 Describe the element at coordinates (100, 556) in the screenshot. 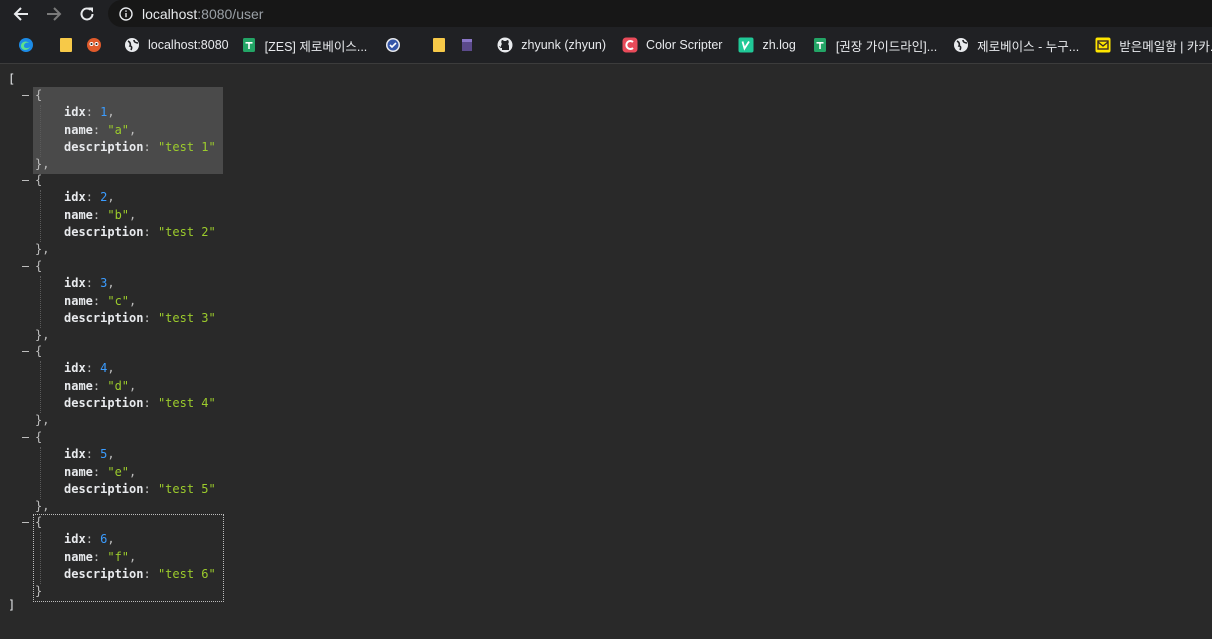

I see `field-name: name: "f",` at that location.